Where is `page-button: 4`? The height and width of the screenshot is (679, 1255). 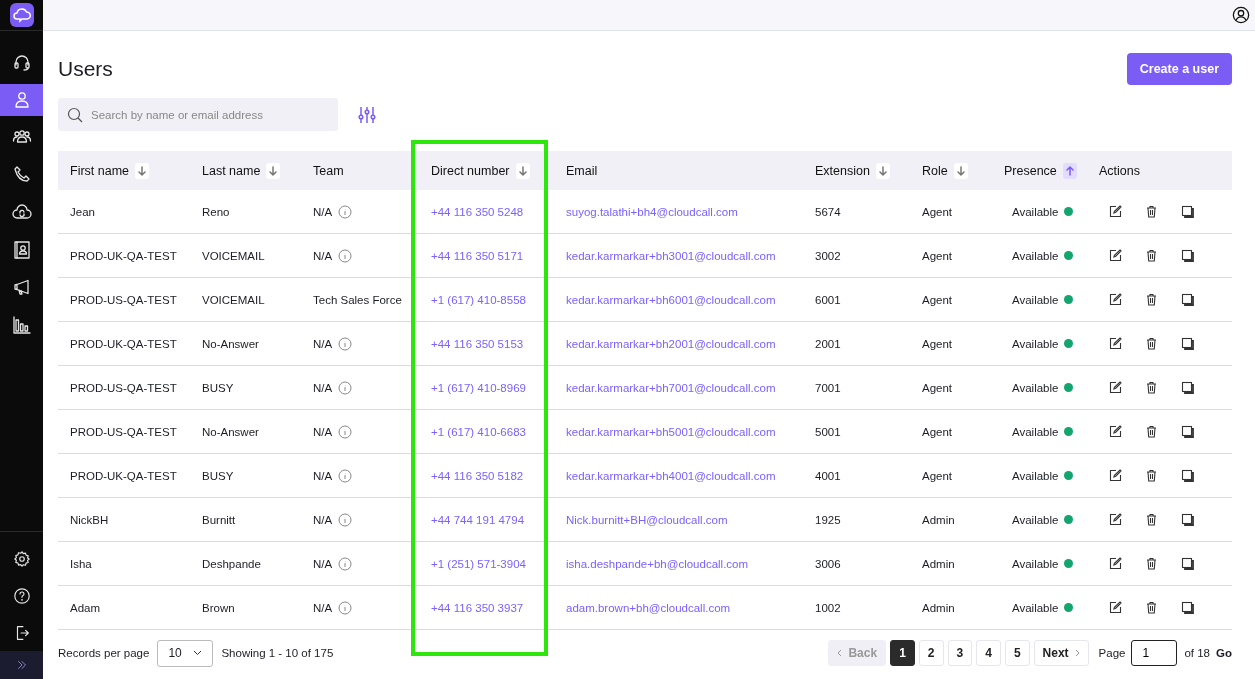
page-button: 4 is located at coordinates (988, 653).